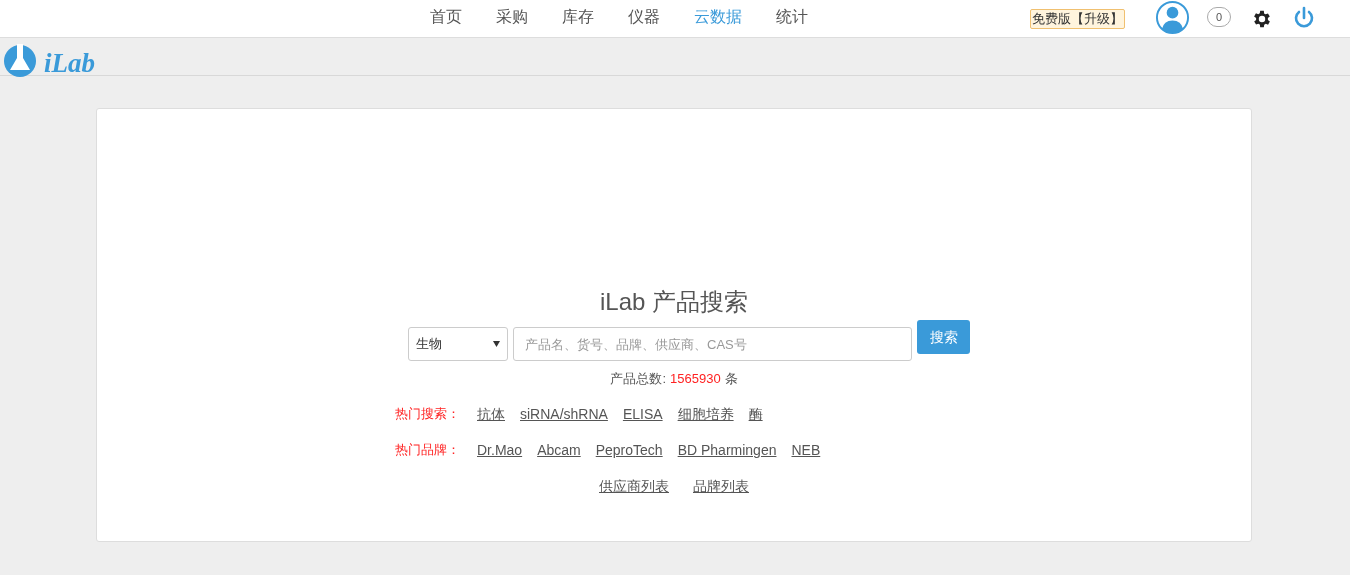  What do you see at coordinates (642, 414) in the screenshot?
I see `hot-link: ELISA` at bounding box center [642, 414].